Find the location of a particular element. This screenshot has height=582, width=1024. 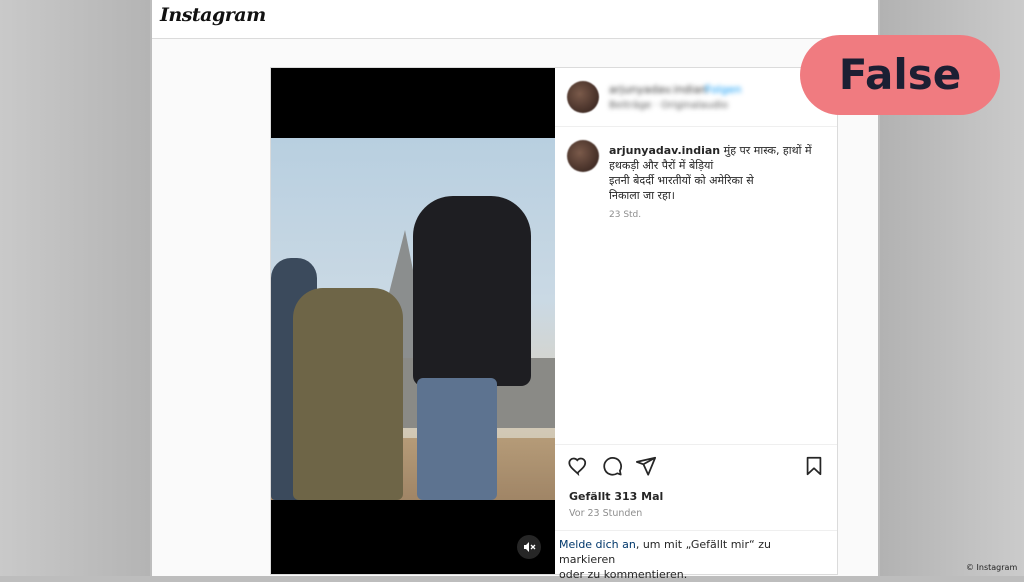

comment-icon is located at coordinates (612, 466).